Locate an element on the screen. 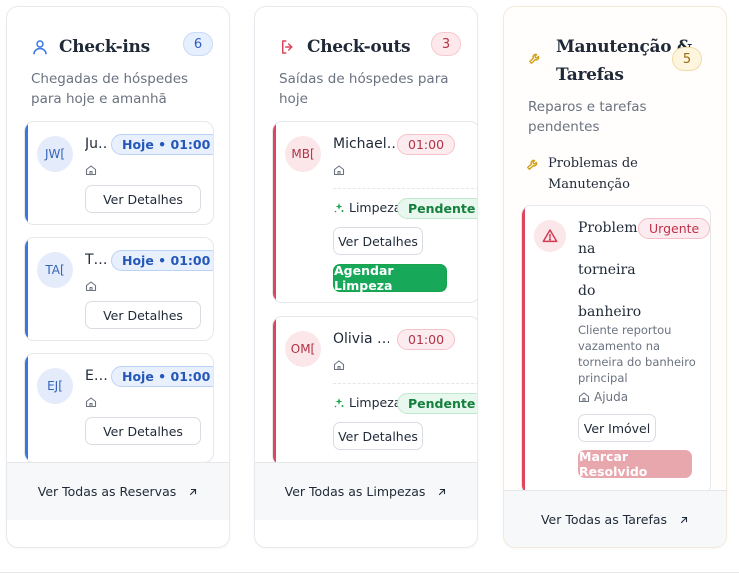 Image resolution: width=739 pixels, height=585 pixels. checkouts-subtitle: Saídas de hóspedes para hoje is located at coordinates (364, 89).